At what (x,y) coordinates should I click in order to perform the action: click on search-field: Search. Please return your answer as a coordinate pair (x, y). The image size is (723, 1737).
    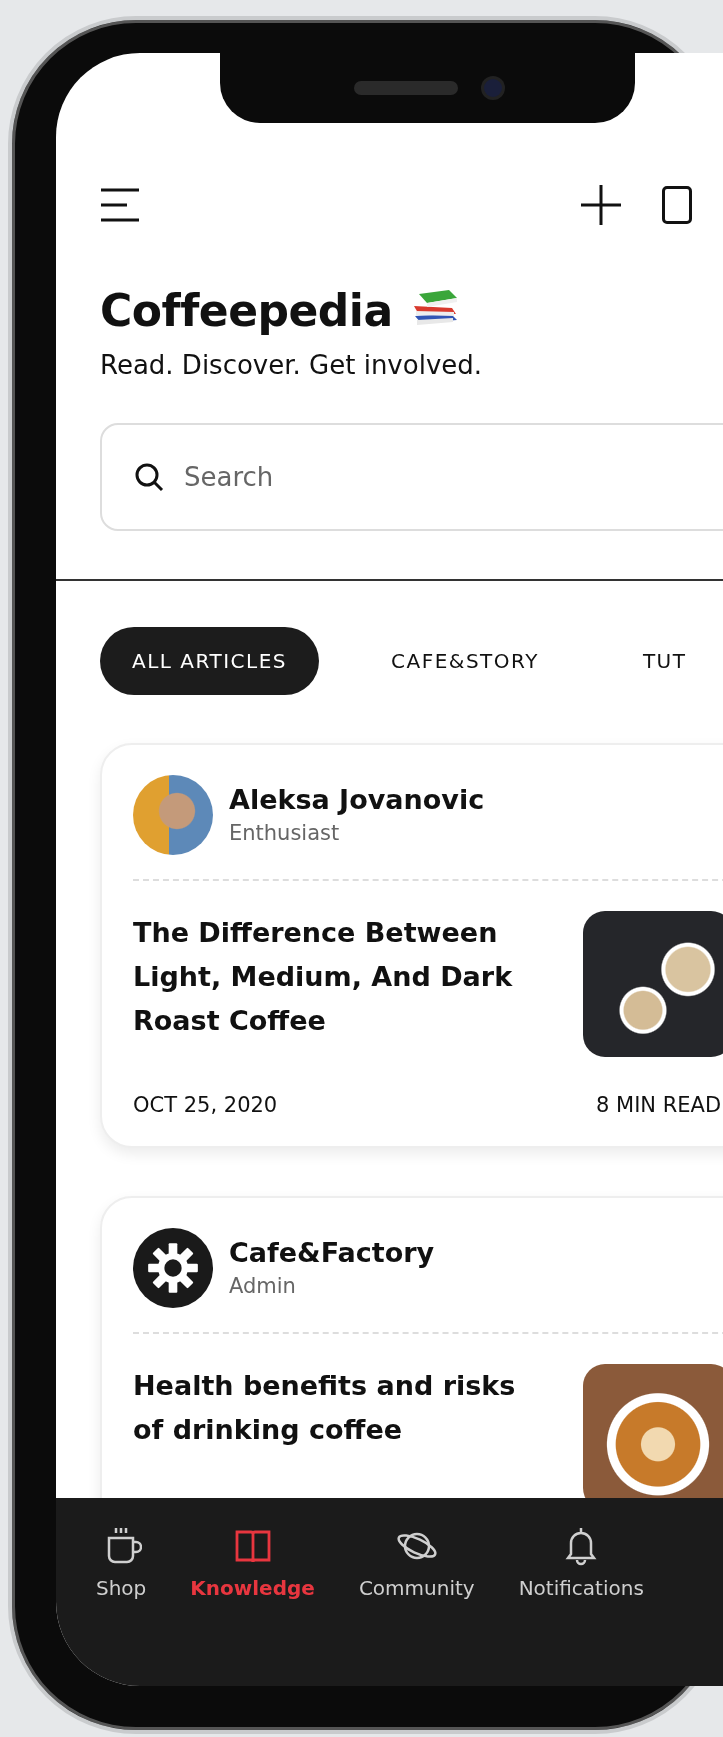
    Looking at the image, I should click on (411, 477).